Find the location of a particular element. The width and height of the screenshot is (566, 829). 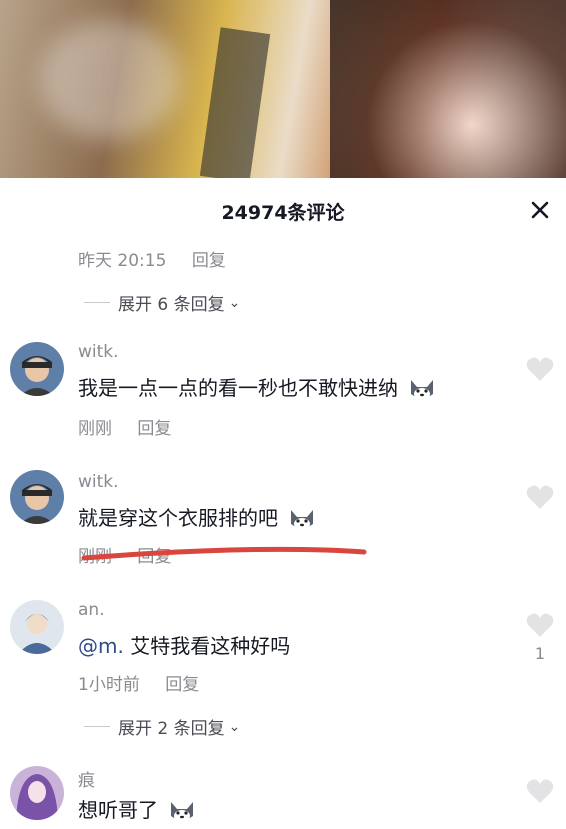

comments-header: 24974条评论 is located at coordinates (283, 210).